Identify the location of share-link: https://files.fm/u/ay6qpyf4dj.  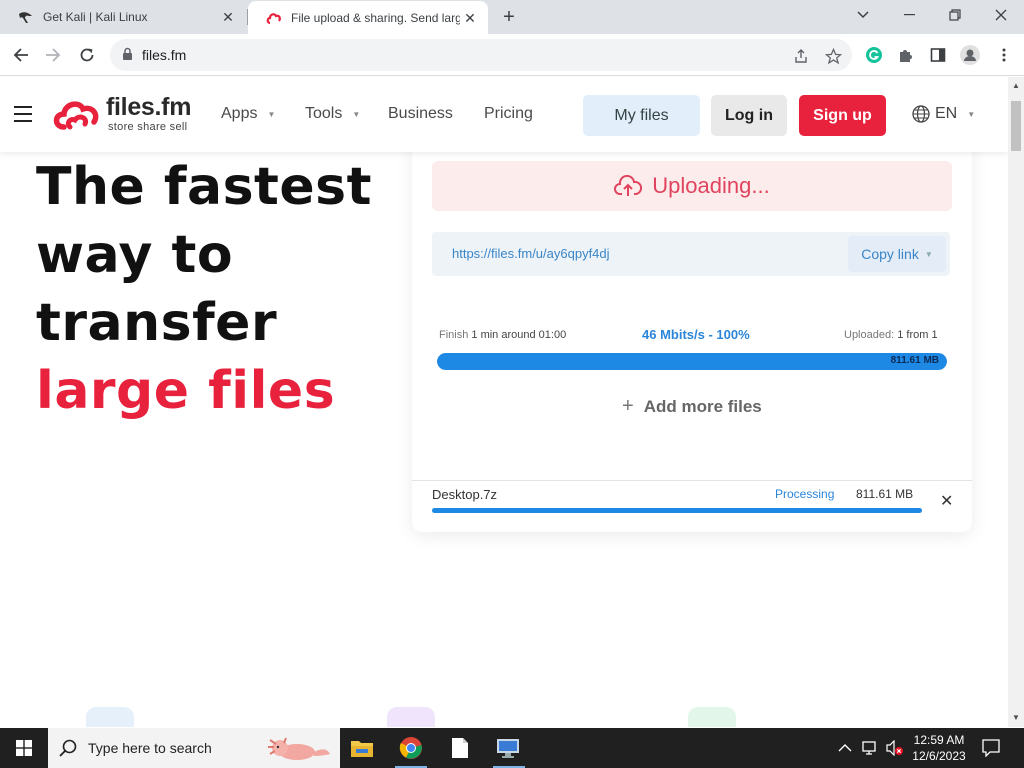
(531, 253).